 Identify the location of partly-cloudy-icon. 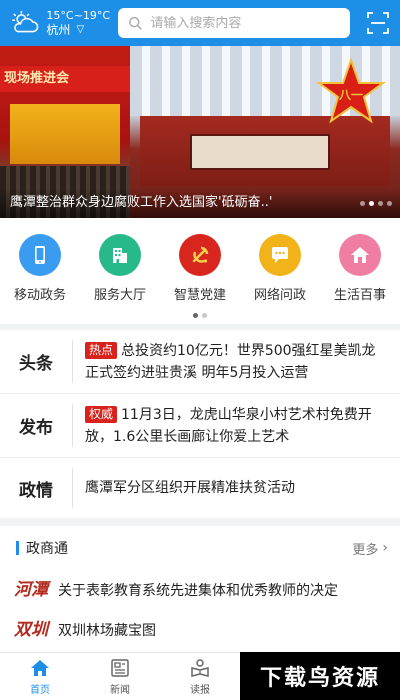
(25, 21).